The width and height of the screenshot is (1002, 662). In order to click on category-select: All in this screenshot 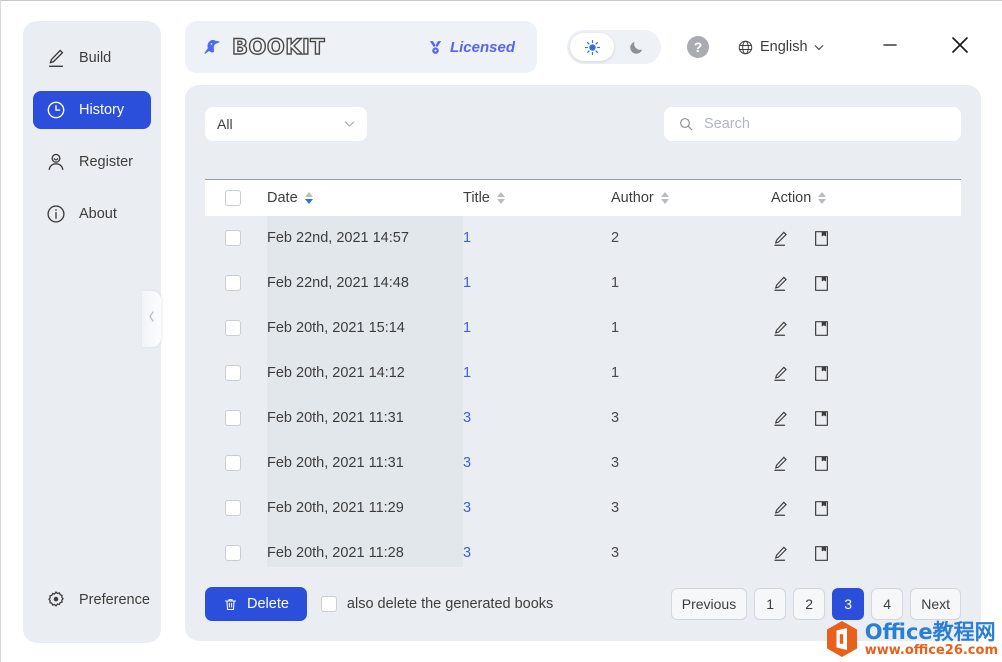, I will do `click(286, 124)`.